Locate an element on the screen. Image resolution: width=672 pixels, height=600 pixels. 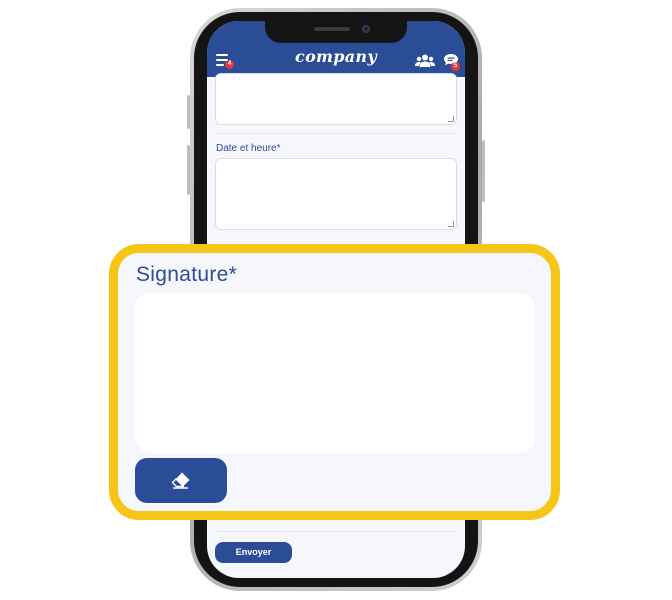
phone-volume-button is located at coordinates (188, 170).